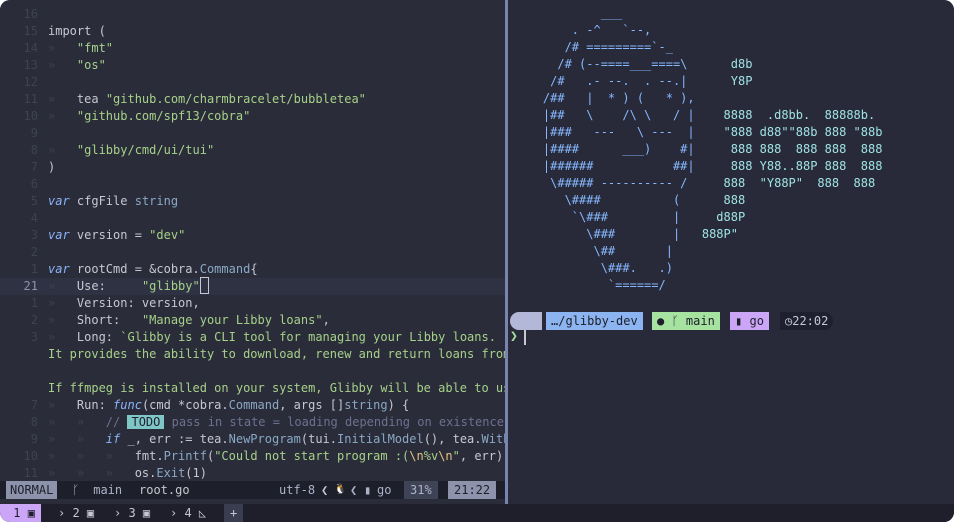 This screenshot has height=522, width=954. What do you see at coordinates (252, 14) in the screenshot?
I see `code-line: 16` at bounding box center [252, 14].